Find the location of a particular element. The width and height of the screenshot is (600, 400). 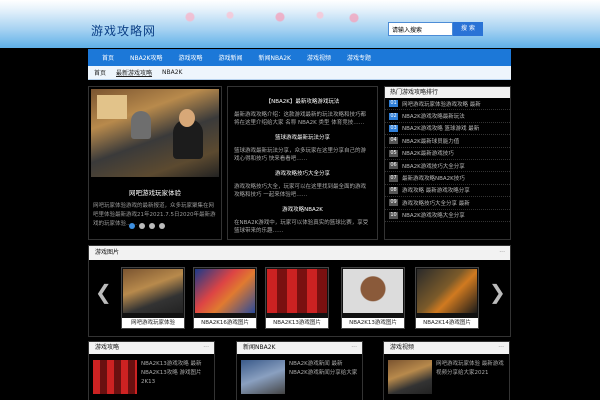

list-item: 05 NBA2K最新游戏技巧 is located at coordinates (447, 154).